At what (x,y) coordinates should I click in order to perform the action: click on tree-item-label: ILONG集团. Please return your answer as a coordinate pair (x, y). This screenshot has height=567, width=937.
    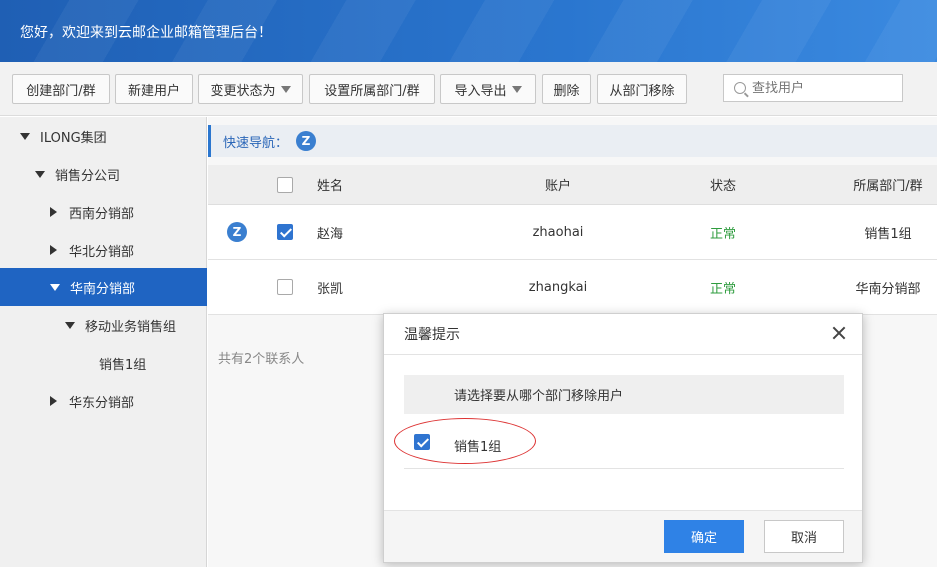
    Looking at the image, I should click on (73, 138).